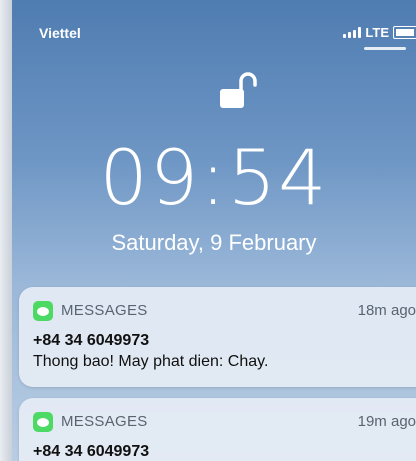 This screenshot has height=461, width=416. What do you see at coordinates (217, 429) in the screenshot?
I see `notification-card: MESSAGES 19m ago +84 34 6049973` at bounding box center [217, 429].